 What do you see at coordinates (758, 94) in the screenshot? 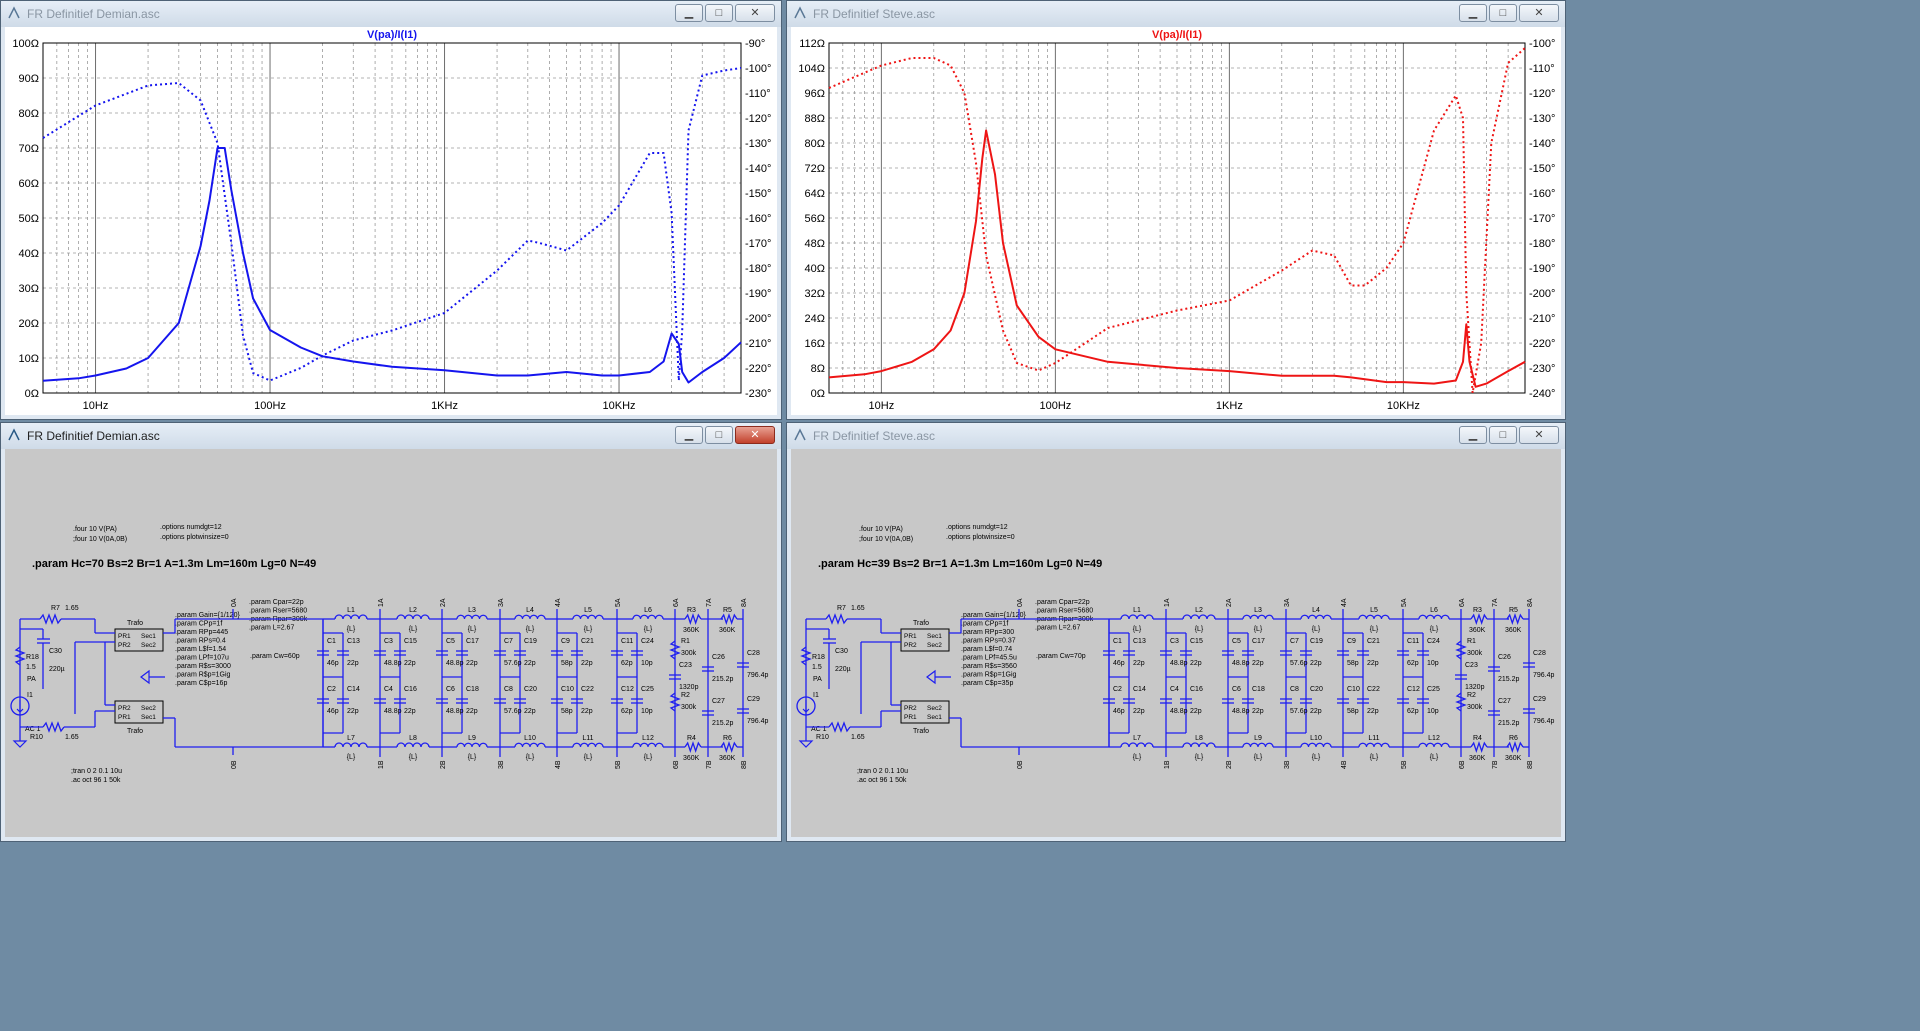
I see `right-tick-label: -110°` at bounding box center [758, 94].